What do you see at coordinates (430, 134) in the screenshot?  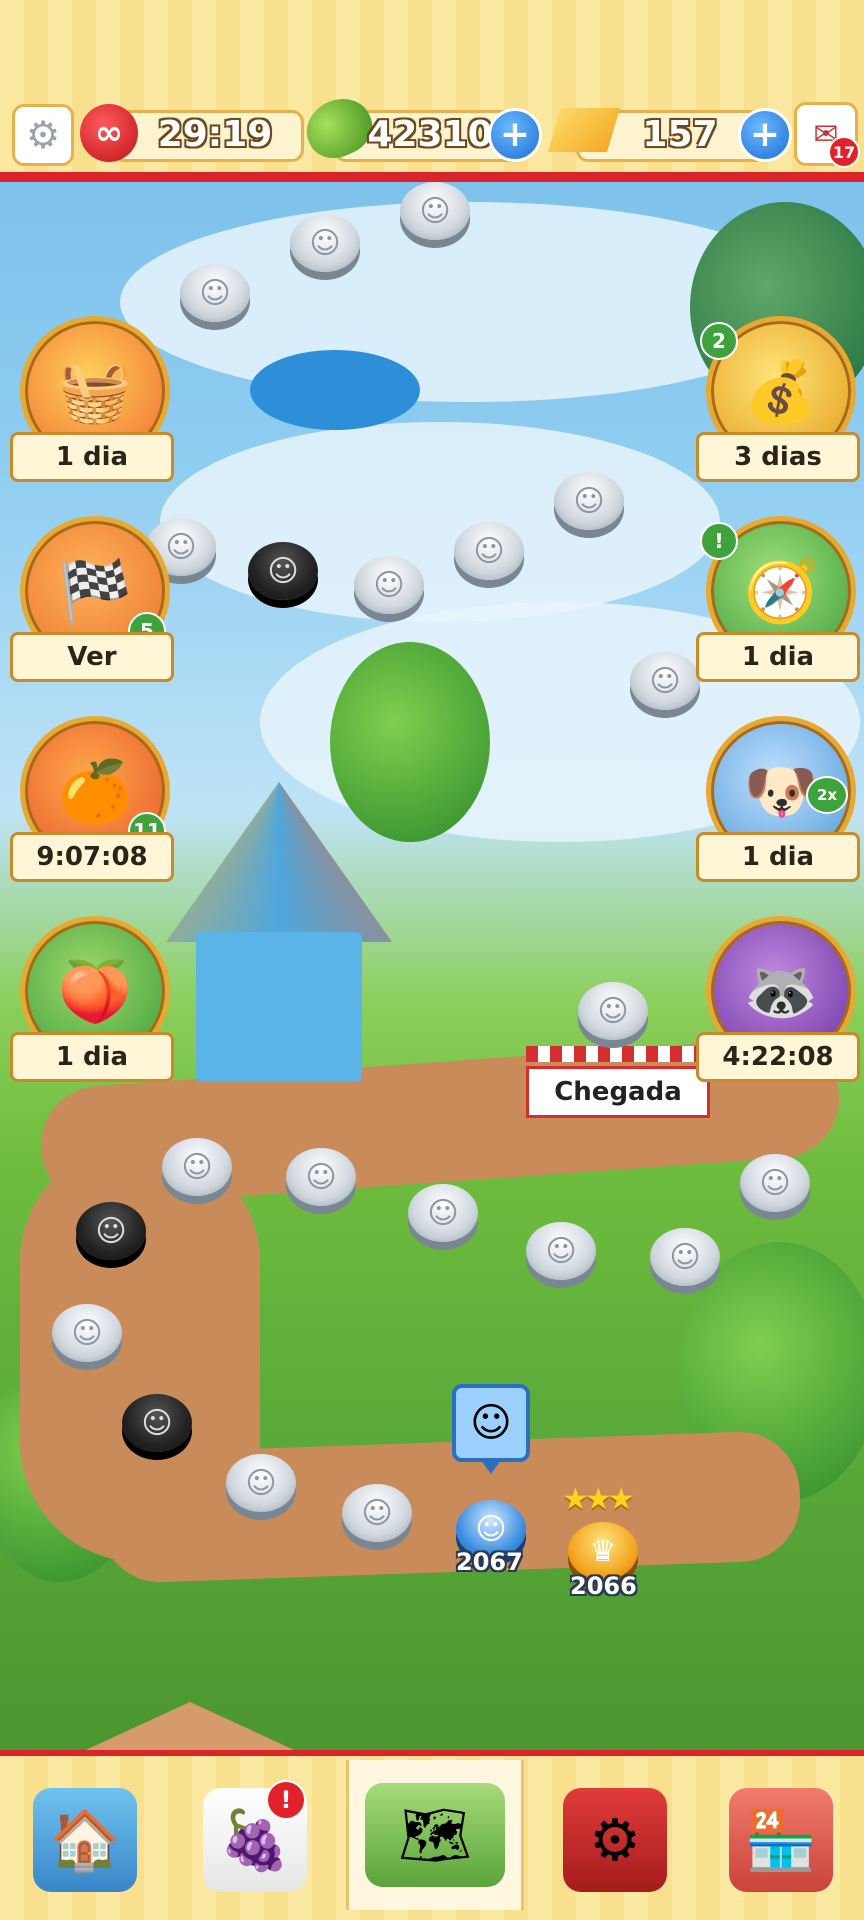 I see `beans-value: 42310` at bounding box center [430, 134].